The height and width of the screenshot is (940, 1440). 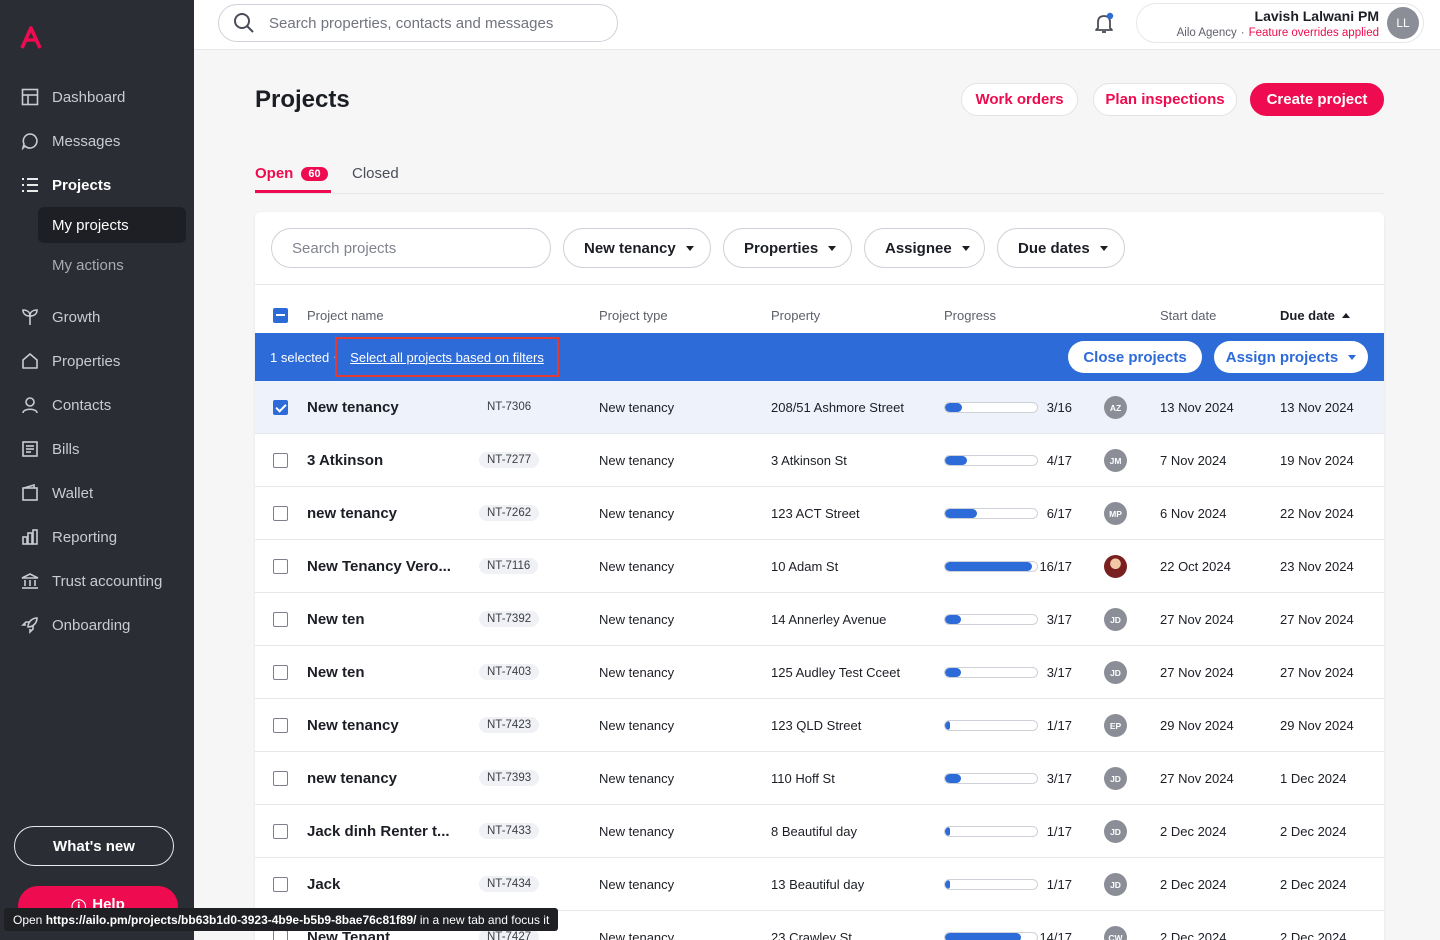 I want to click on sidebar-item-wallet: Wallet, so click(x=97, y=493).